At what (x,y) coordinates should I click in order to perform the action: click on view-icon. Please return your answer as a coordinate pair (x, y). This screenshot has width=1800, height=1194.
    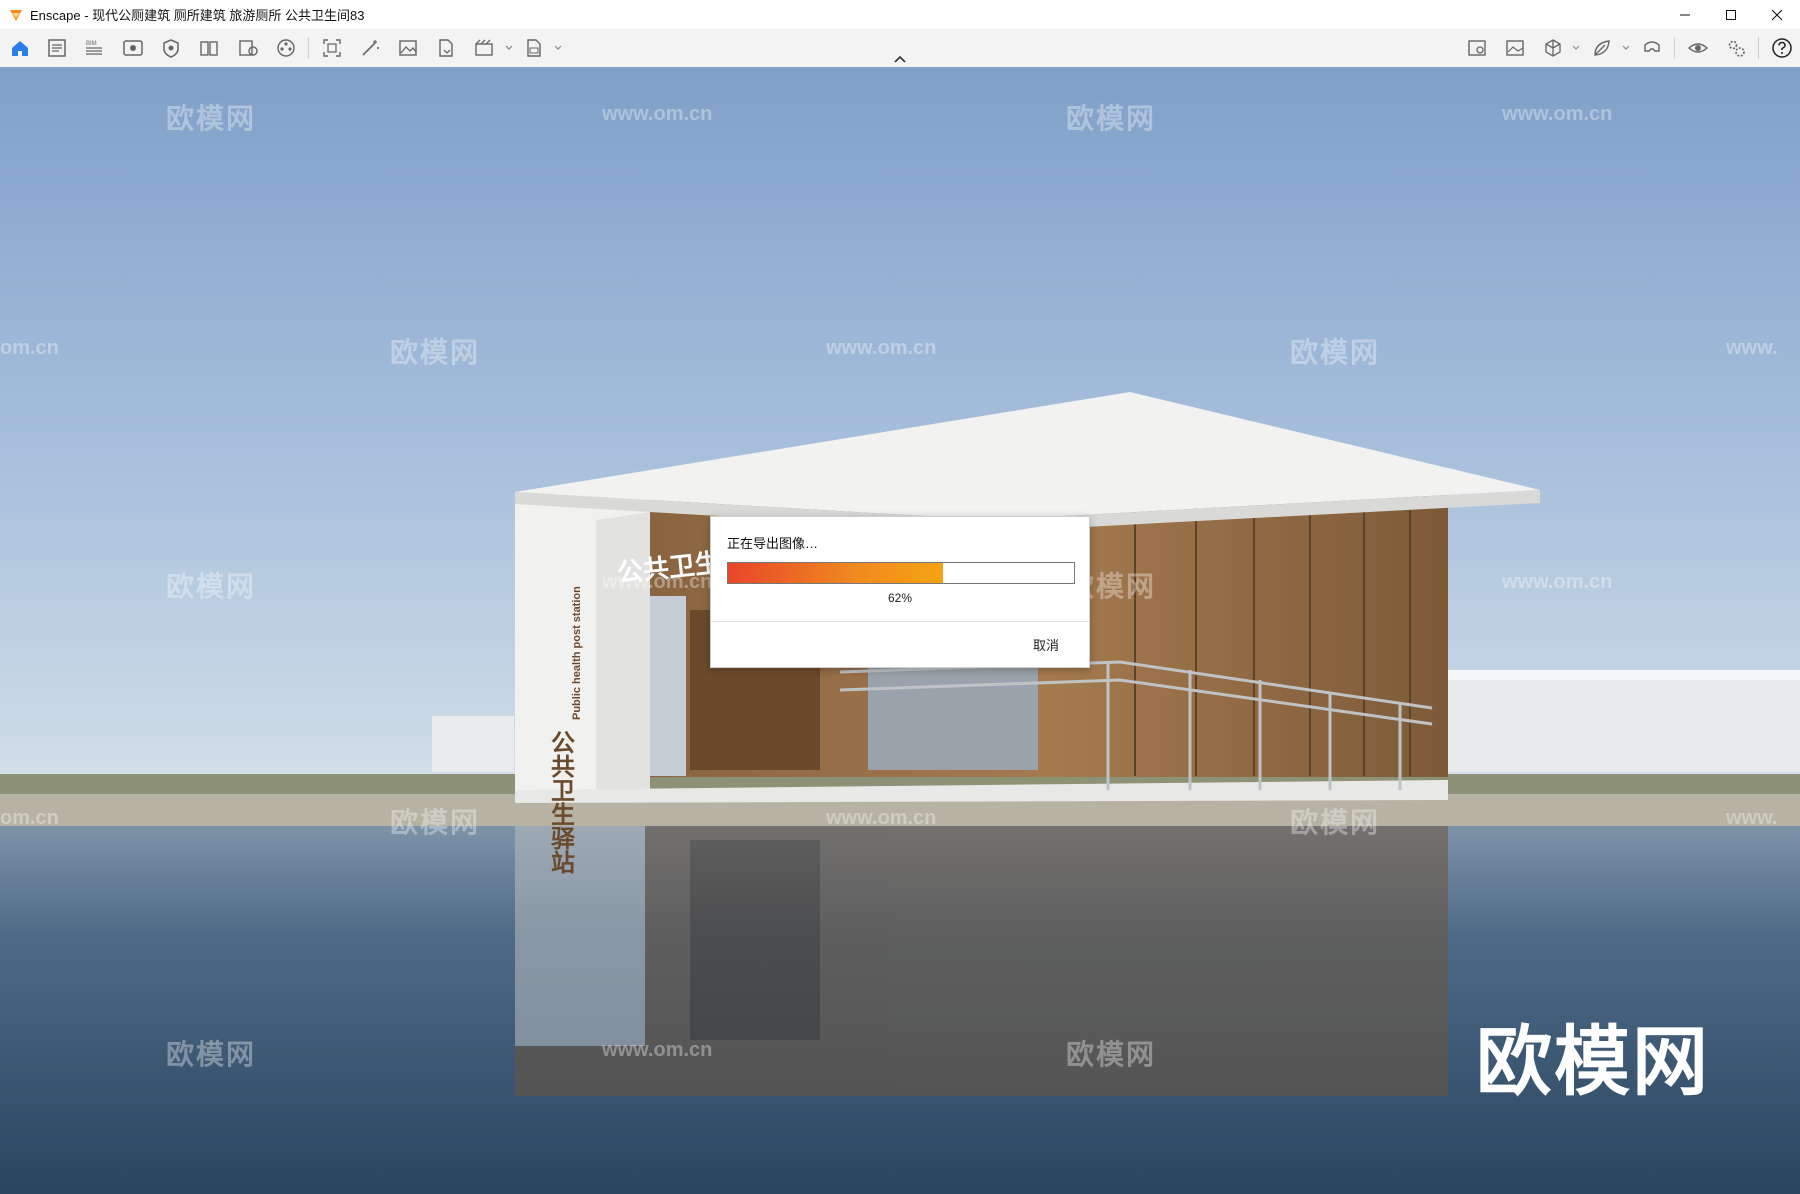
    Looking at the image, I should click on (133, 48).